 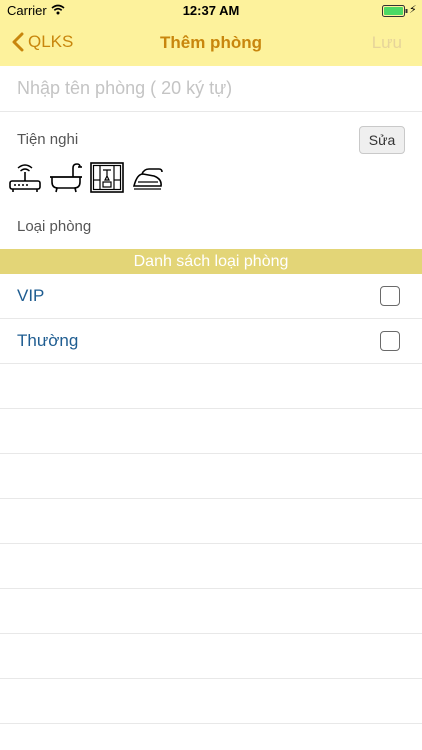 What do you see at coordinates (147, 179) in the screenshot?
I see `iron-icon` at bounding box center [147, 179].